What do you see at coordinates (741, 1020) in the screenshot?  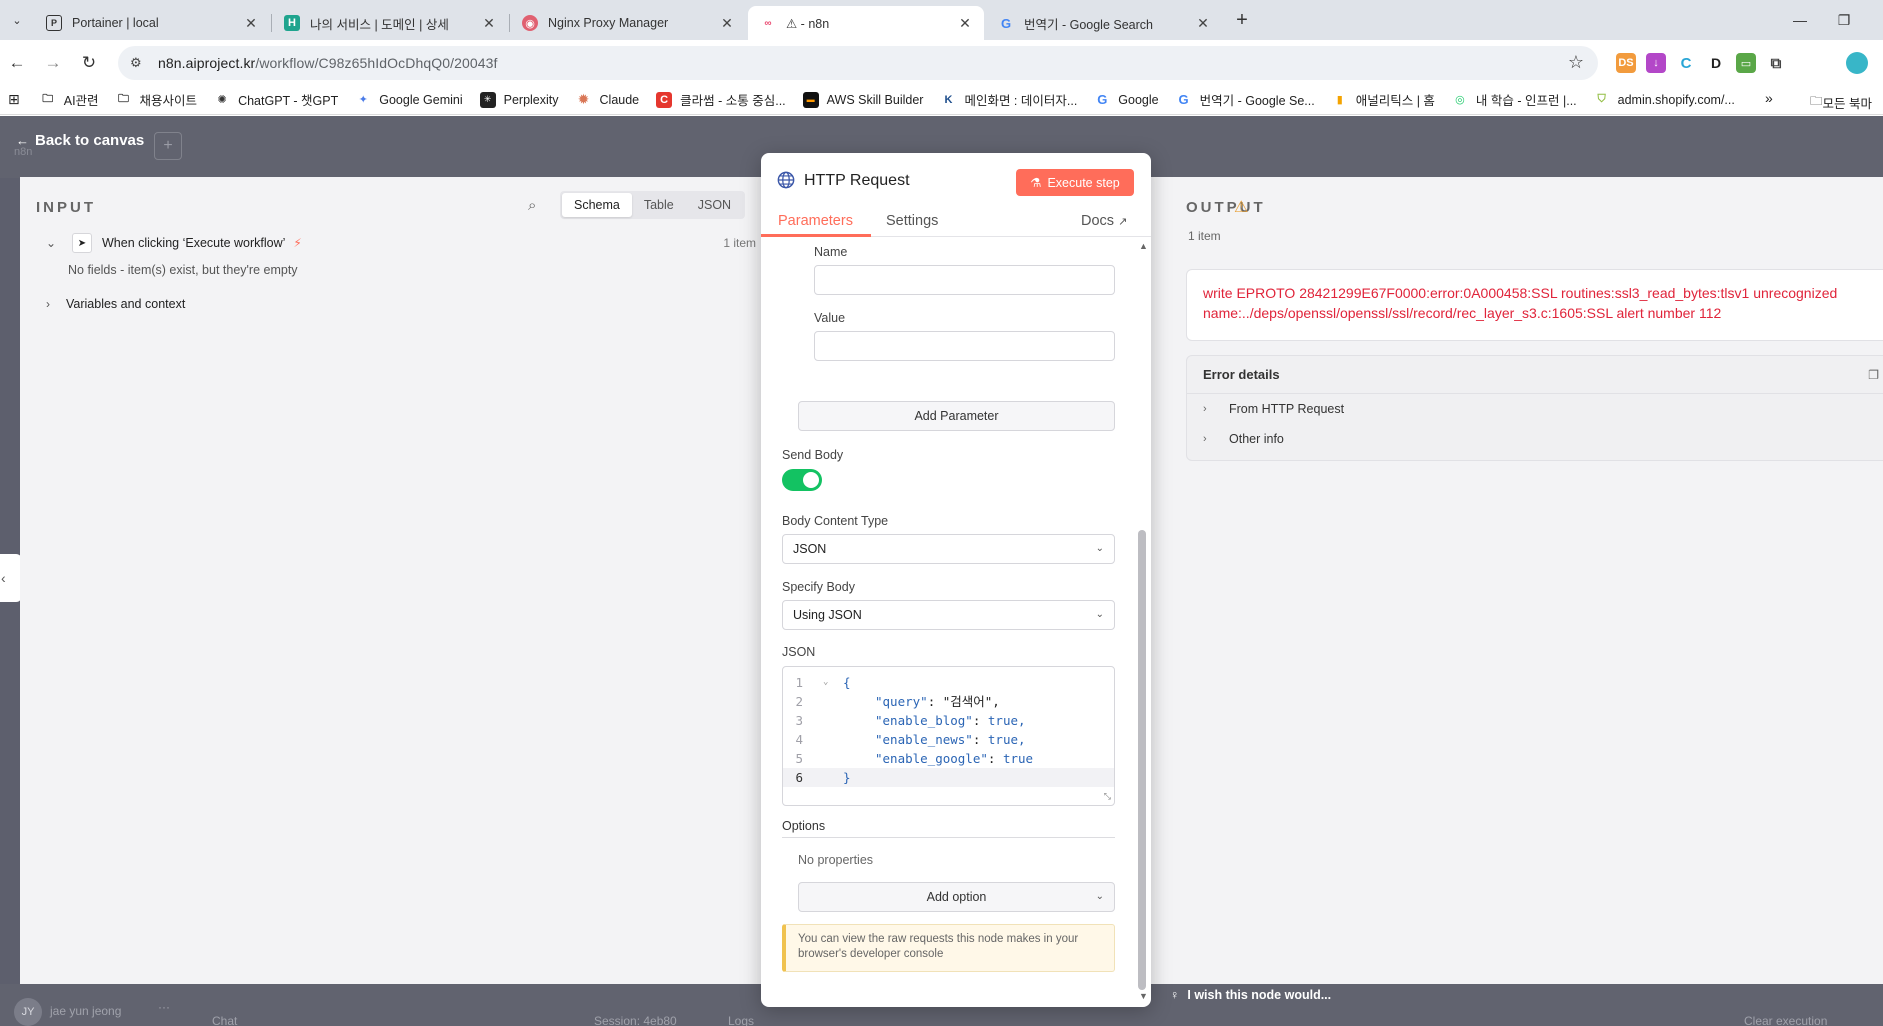 I see `logs-tab: Logs` at bounding box center [741, 1020].